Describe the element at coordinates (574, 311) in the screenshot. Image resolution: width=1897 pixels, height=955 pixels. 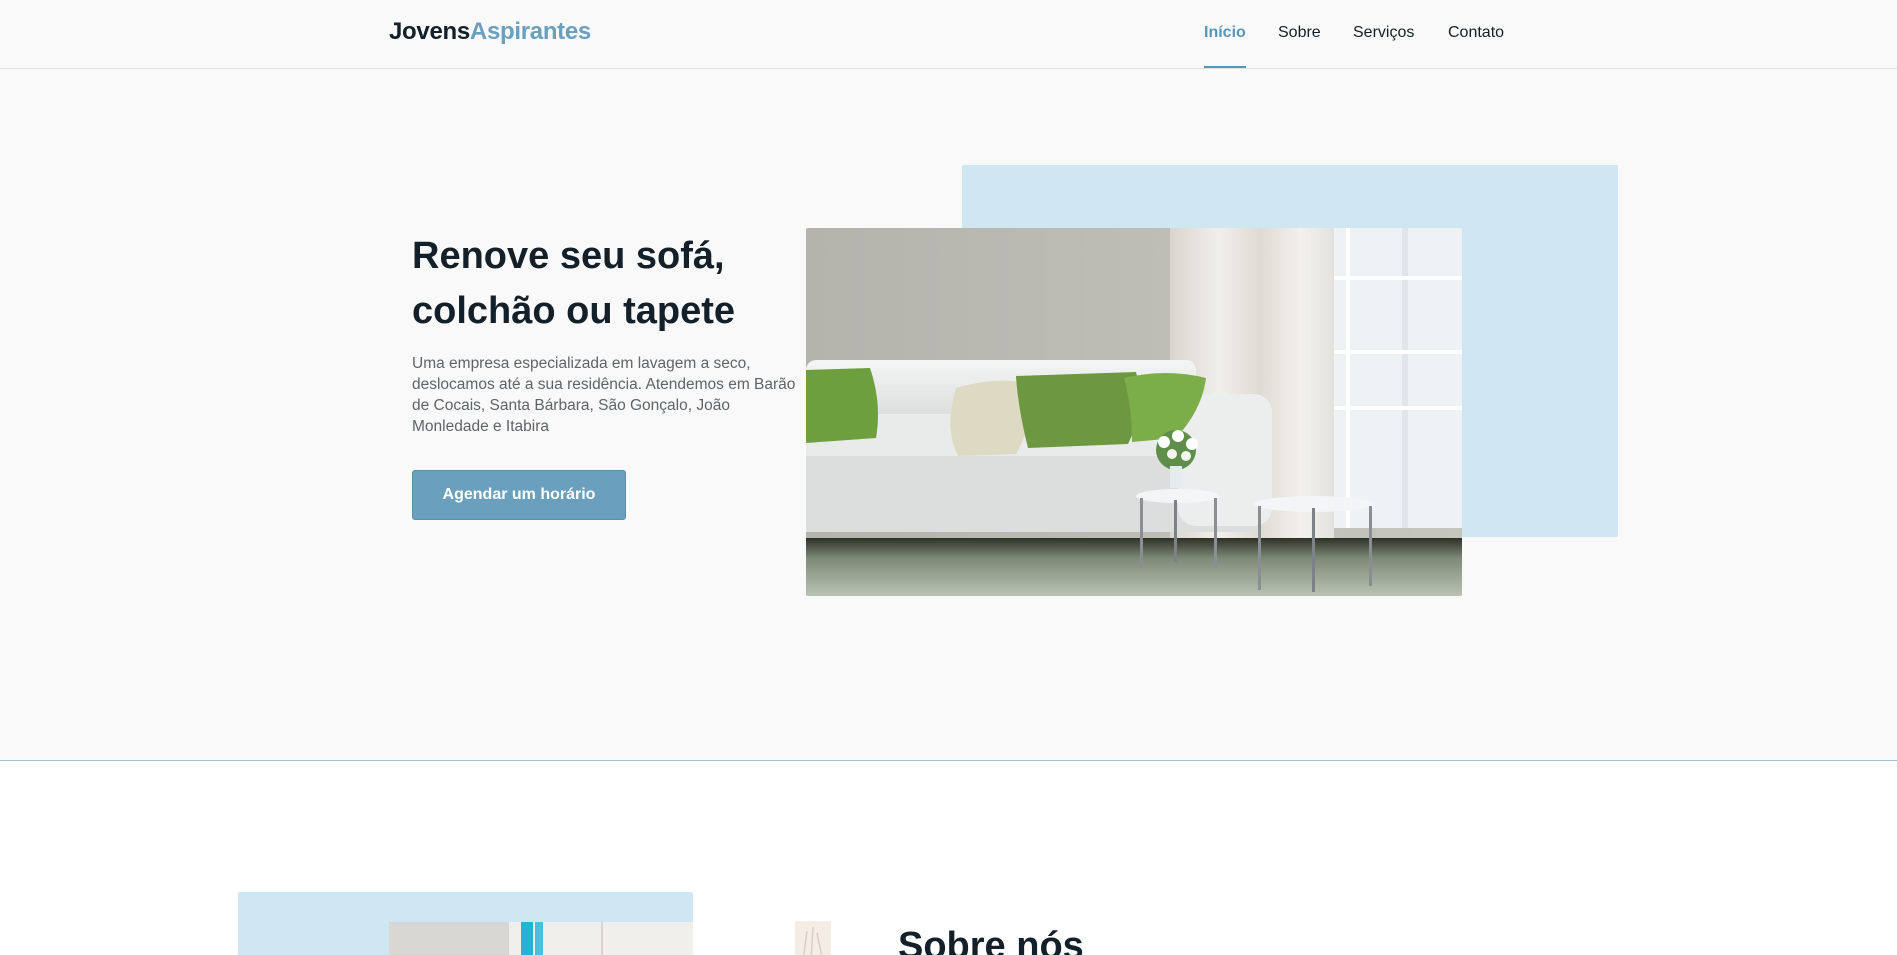
I see `hero-title-line2: colchão ou tapete` at that location.